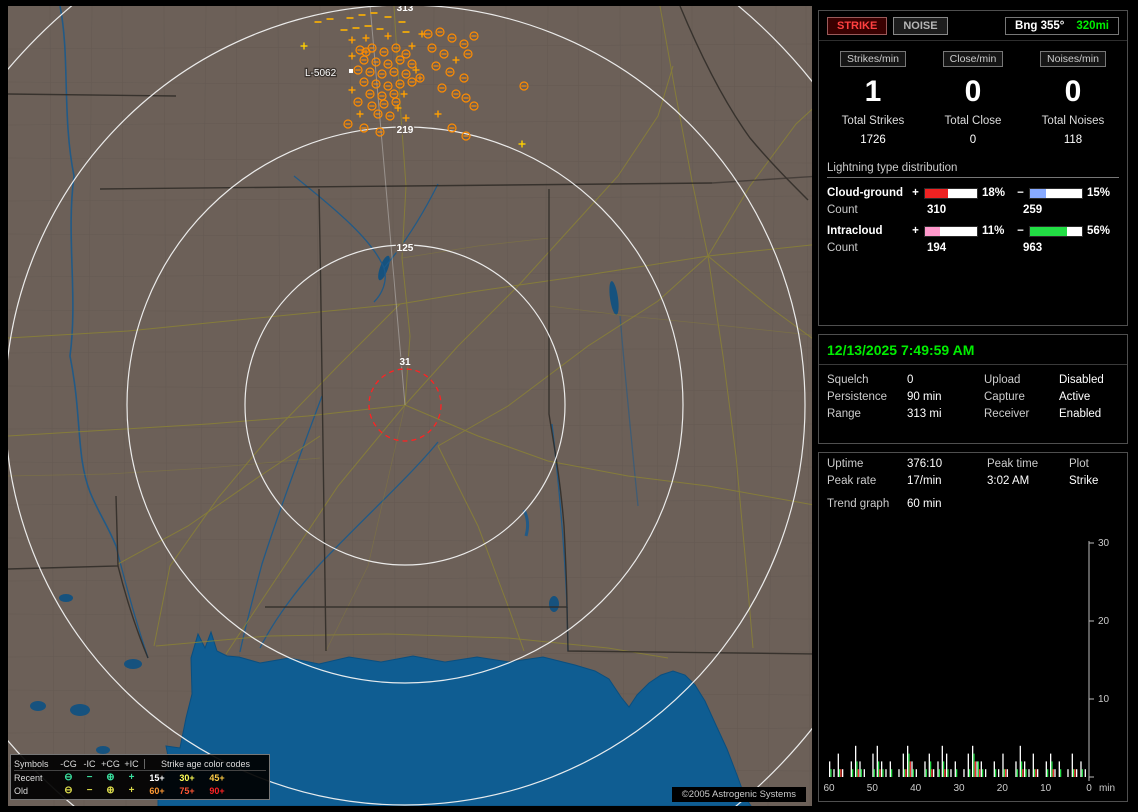 This screenshot has width=1138, height=812. I want to click on close-per-min-column: Close/min 0 Total Close 0, so click(973, 98).